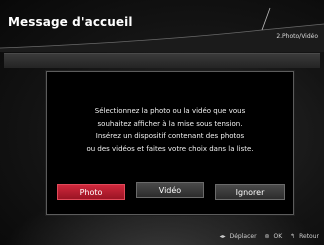 This screenshot has width=324, height=245. Describe the element at coordinates (278, 236) in the screenshot. I see `ok-label: OK` at that location.